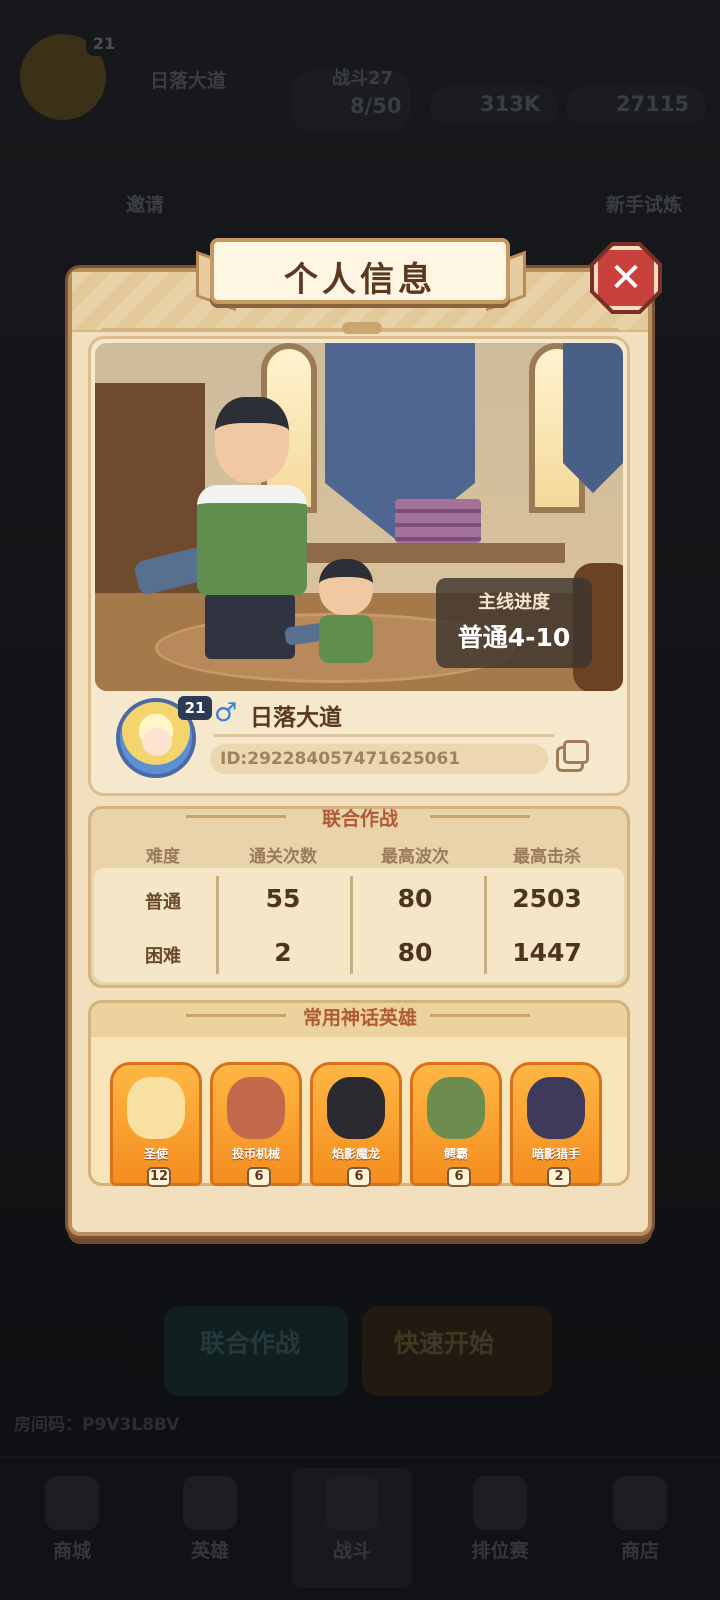 Image resolution: width=720 pixels, height=1600 pixels. Describe the element at coordinates (559, 1177) in the screenshot. I see `hero-level: 2` at that location.